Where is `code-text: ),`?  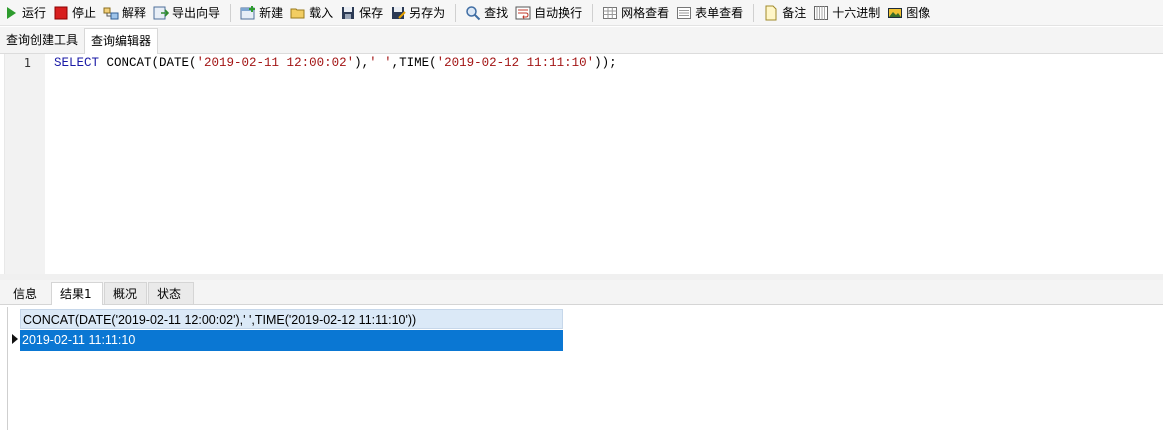 code-text: ), is located at coordinates (362, 63).